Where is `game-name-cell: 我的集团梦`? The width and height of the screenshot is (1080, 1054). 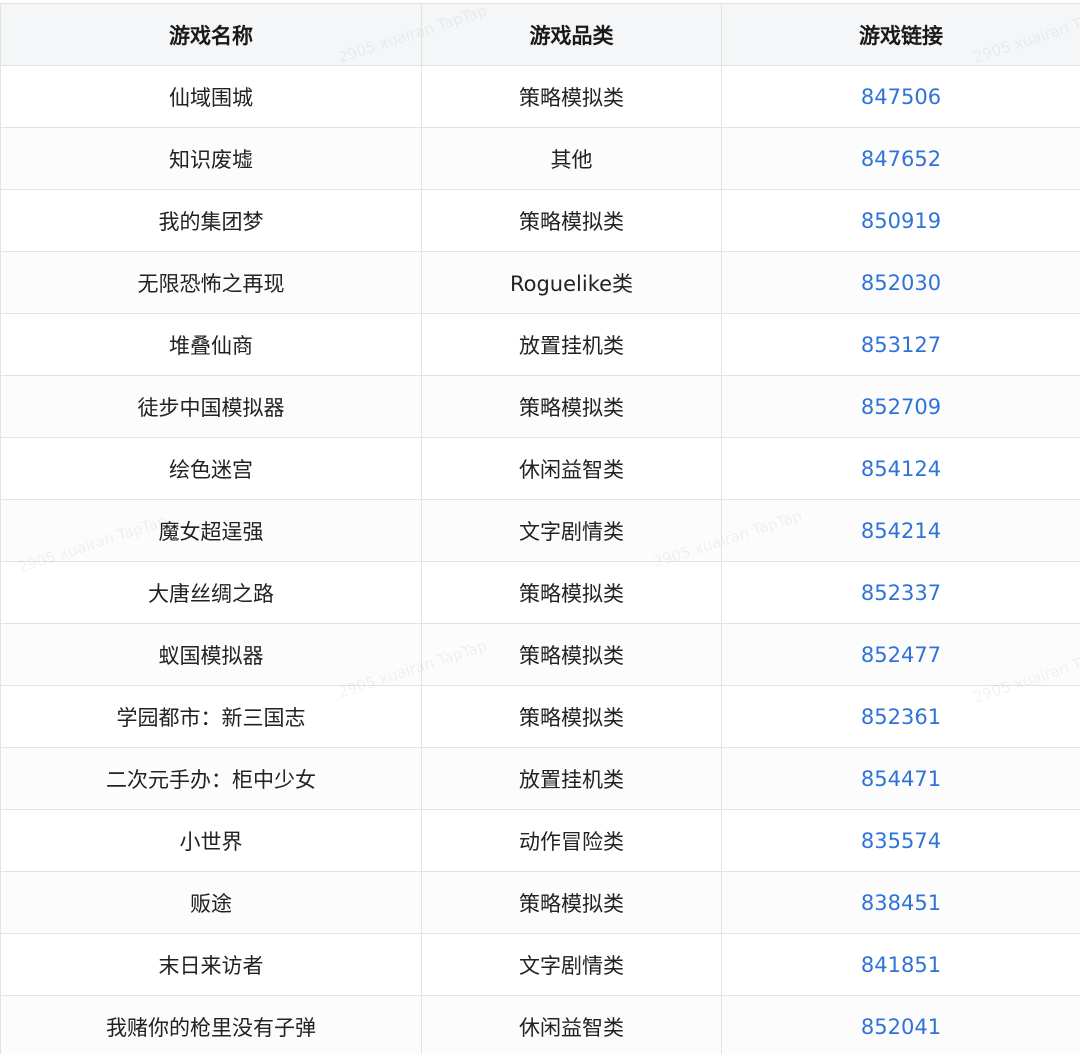 game-name-cell: 我的集团梦 is located at coordinates (211, 220).